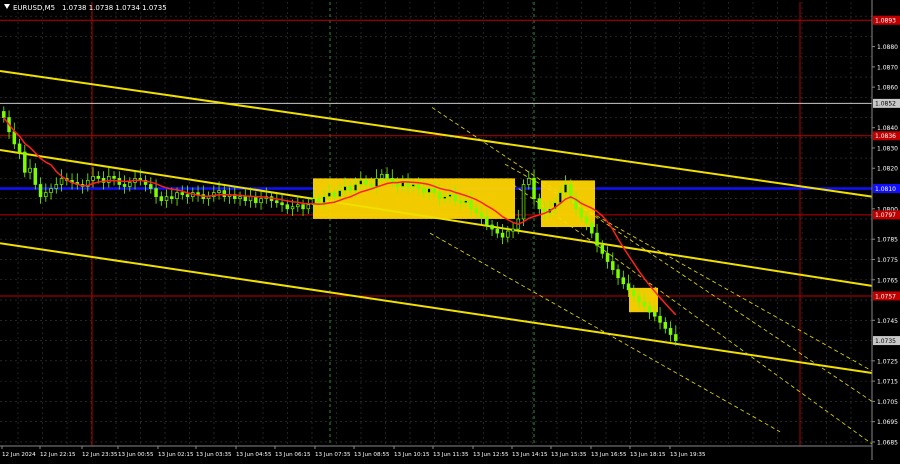  I want to click on price-tick-label: 1.0725, so click(887, 361).